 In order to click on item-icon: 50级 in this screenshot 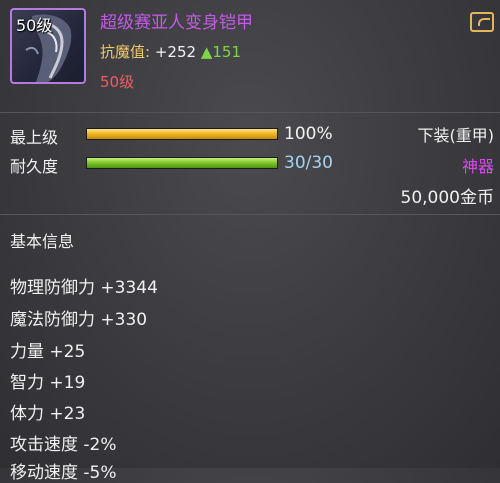, I will do `click(48, 46)`.